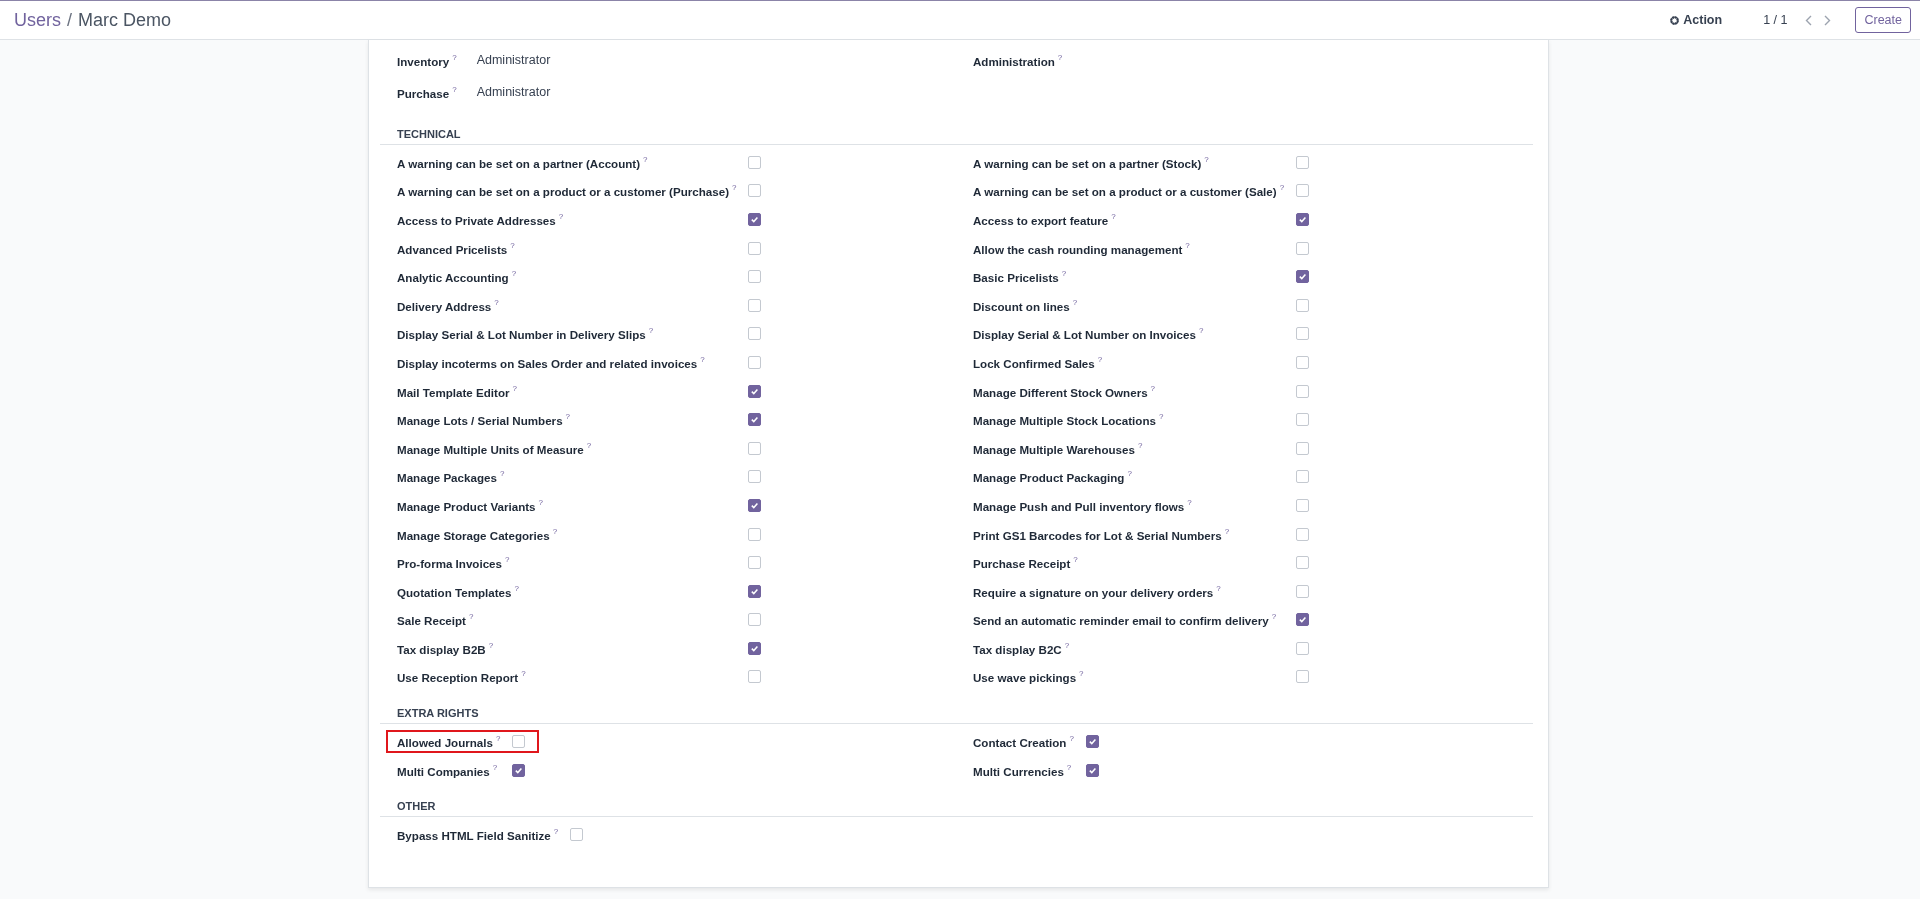 The image size is (1920, 899). I want to click on create-button: Create, so click(1883, 20).